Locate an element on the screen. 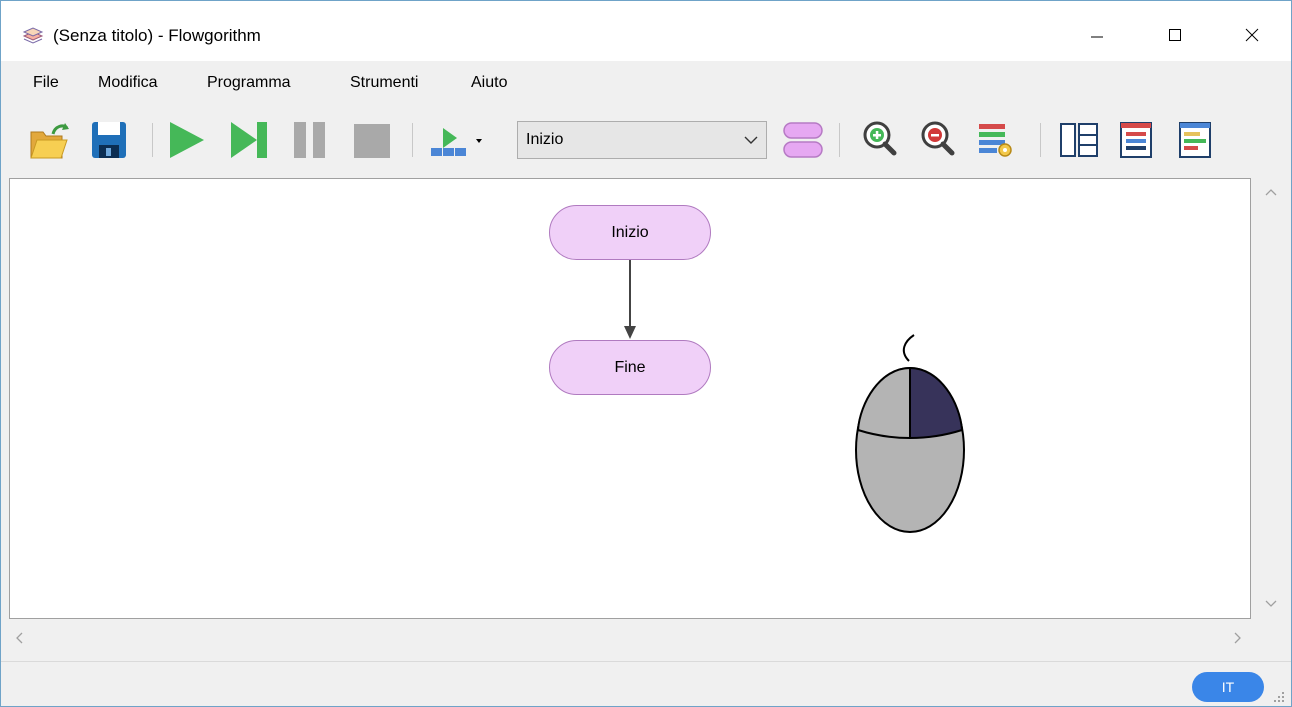 Image resolution: width=1292 pixels, height=707 pixels. minimize-button is located at coordinates (1097, 35).